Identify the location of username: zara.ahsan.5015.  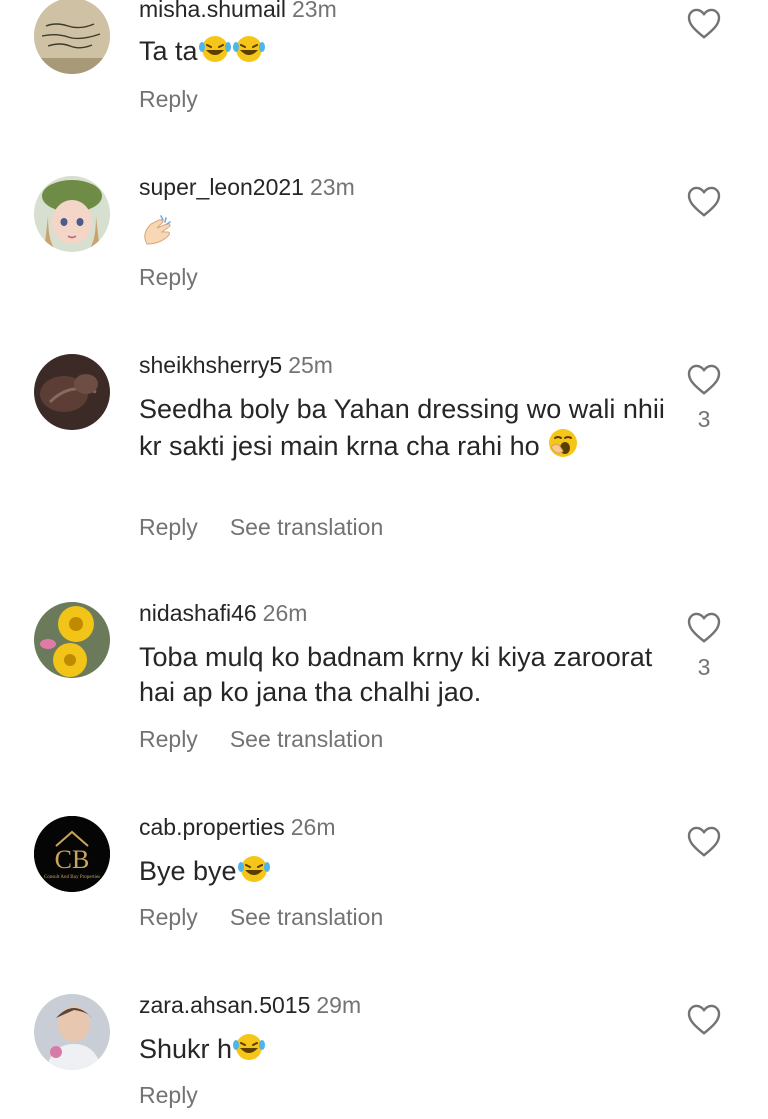
(224, 1005).